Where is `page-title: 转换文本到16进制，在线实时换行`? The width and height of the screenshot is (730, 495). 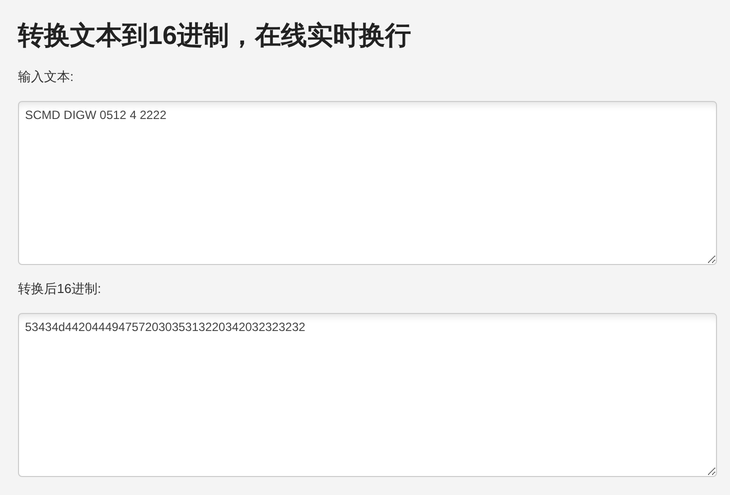 page-title: 转换文本到16进制，在线实时换行 is located at coordinates (215, 35).